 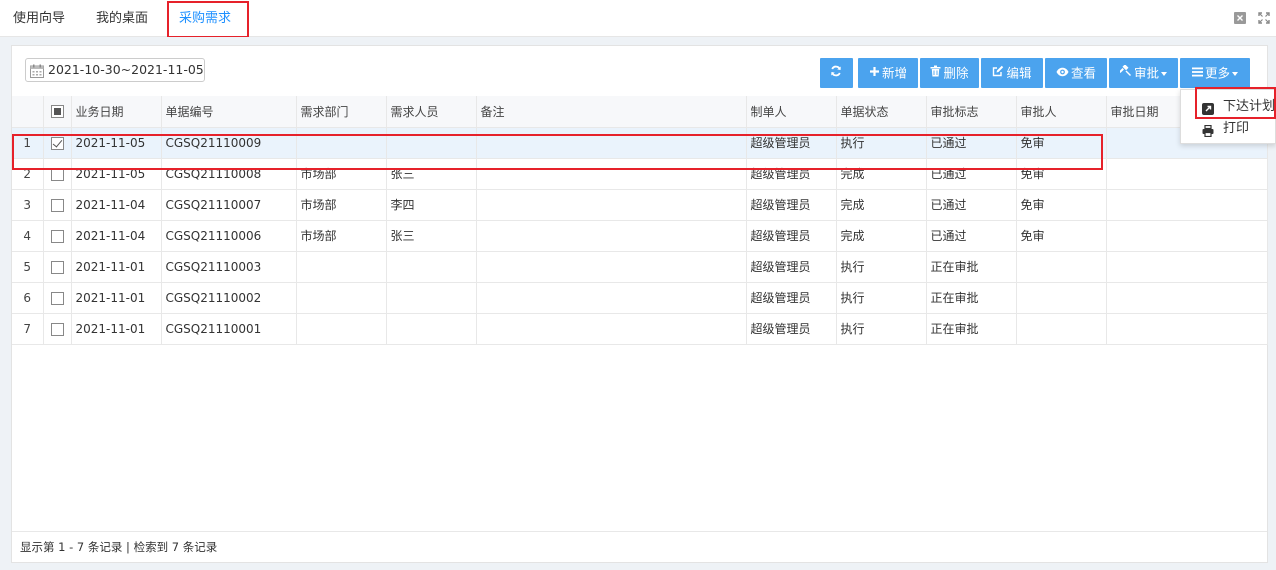 I want to click on header-dept: 需求部门, so click(x=341, y=112).